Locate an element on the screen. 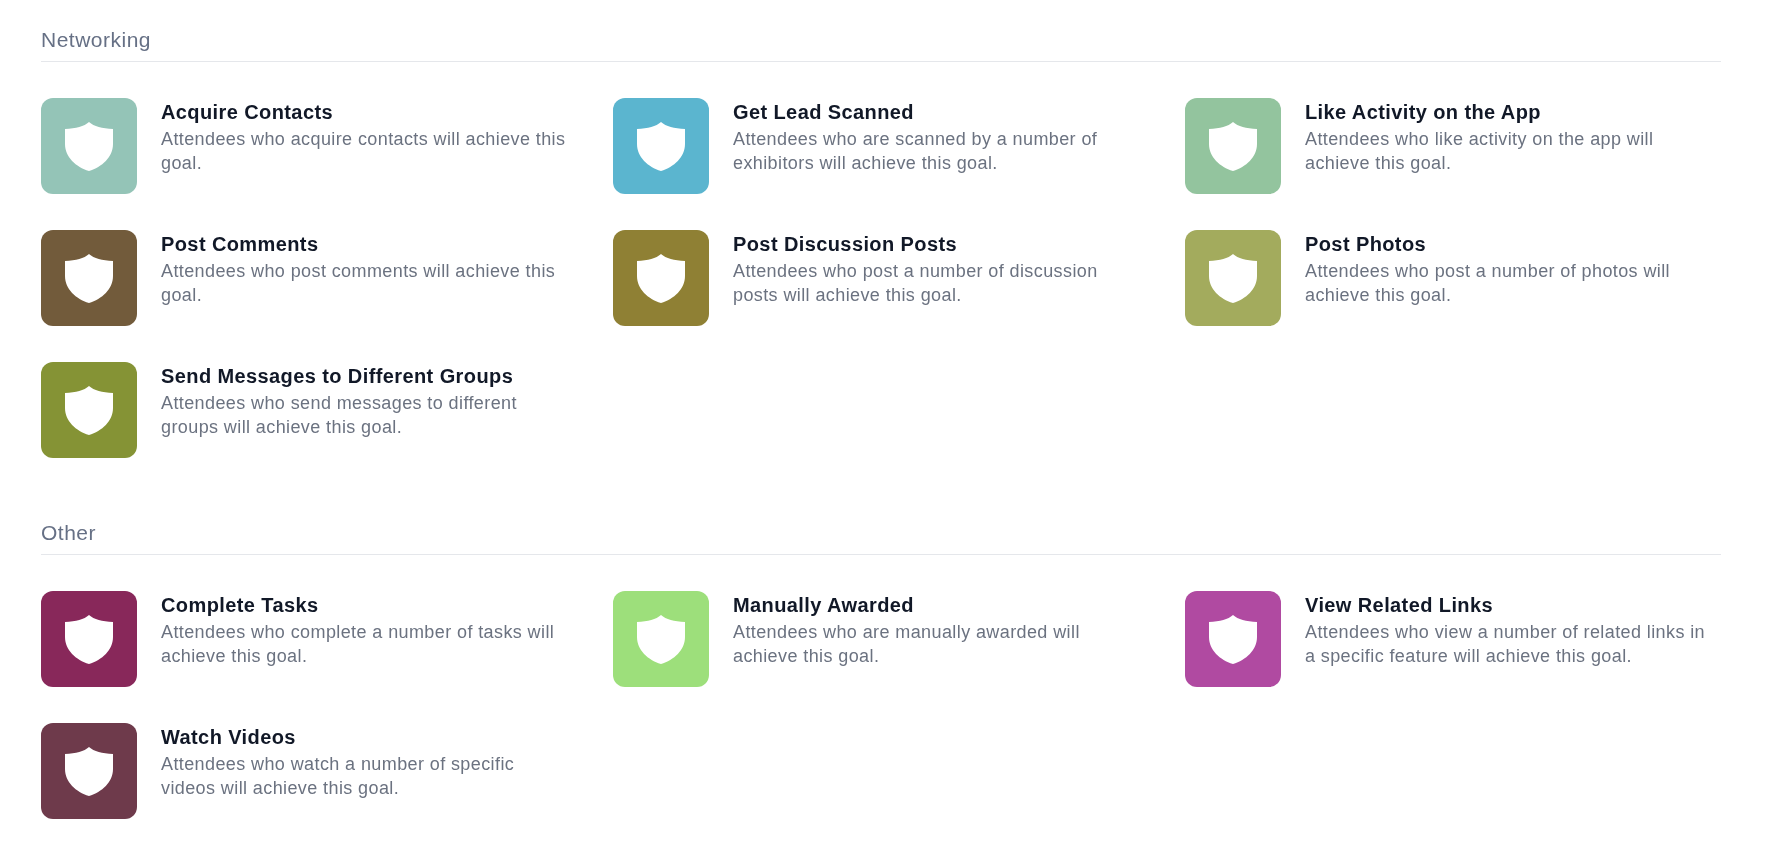 The width and height of the screenshot is (1792, 864). goal-title: Like Activity on the App is located at coordinates (1423, 112).